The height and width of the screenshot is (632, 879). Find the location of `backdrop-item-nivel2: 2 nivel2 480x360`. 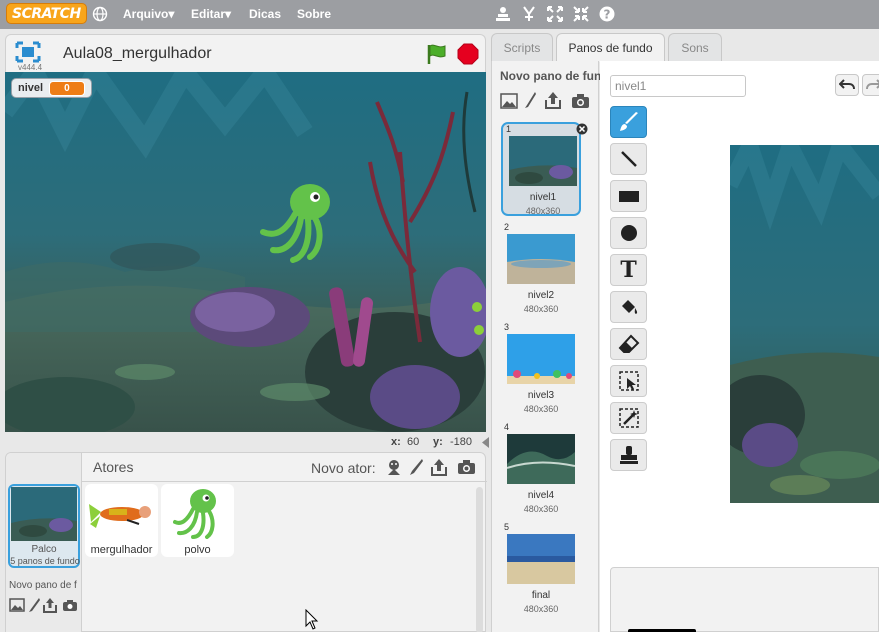

backdrop-item-nivel2: 2 nivel2 480x360 is located at coordinates (541, 269).